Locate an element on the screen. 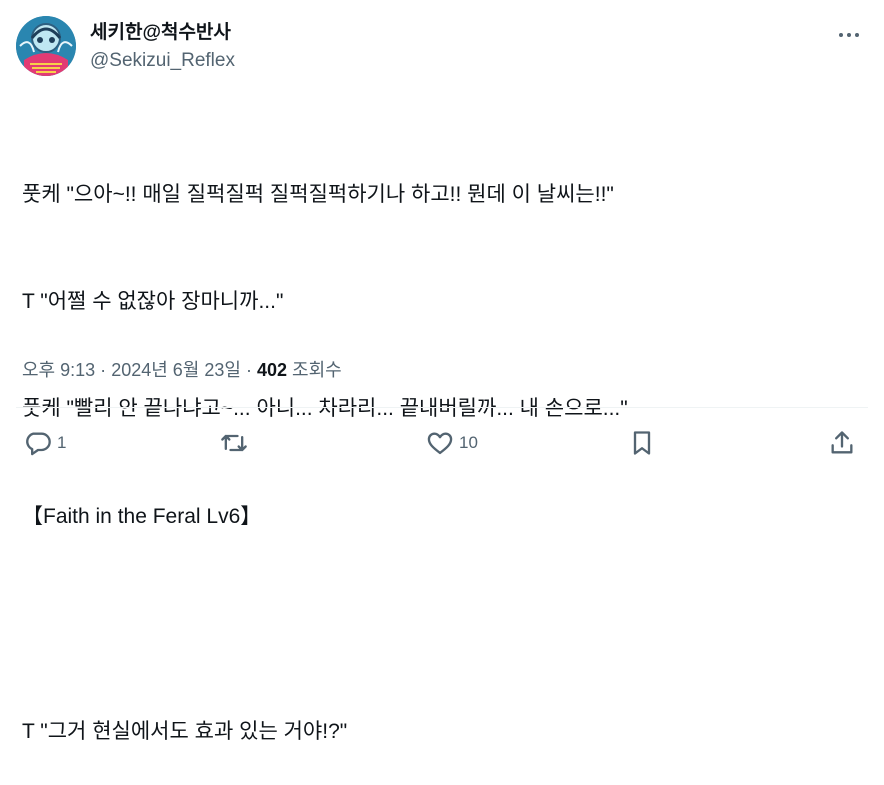 Image resolution: width=884 pixels, height=785 pixels. post-date: 2024년 6월 23일 is located at coordinates (176, 370).